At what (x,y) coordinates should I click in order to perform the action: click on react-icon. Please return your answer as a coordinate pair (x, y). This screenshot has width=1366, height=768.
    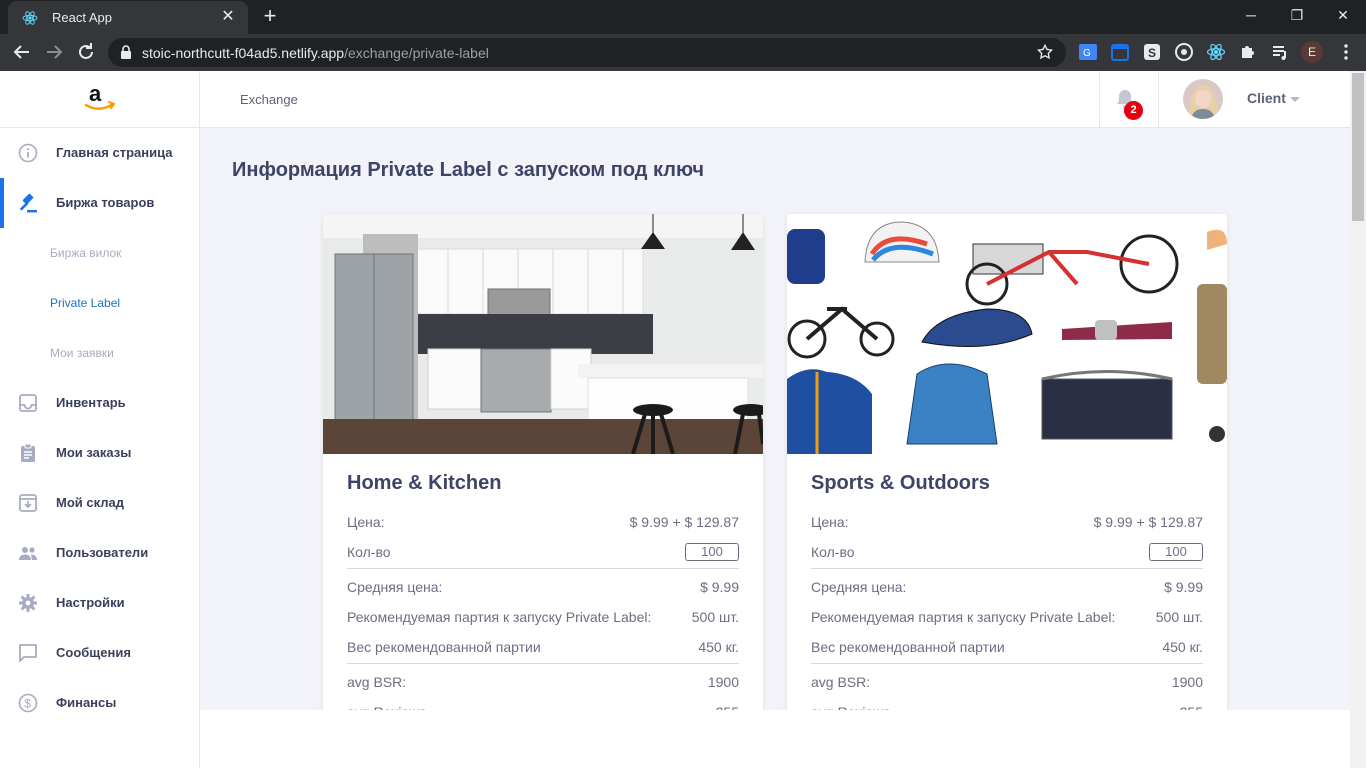
    Looking at the image, I should click on (30, 18).